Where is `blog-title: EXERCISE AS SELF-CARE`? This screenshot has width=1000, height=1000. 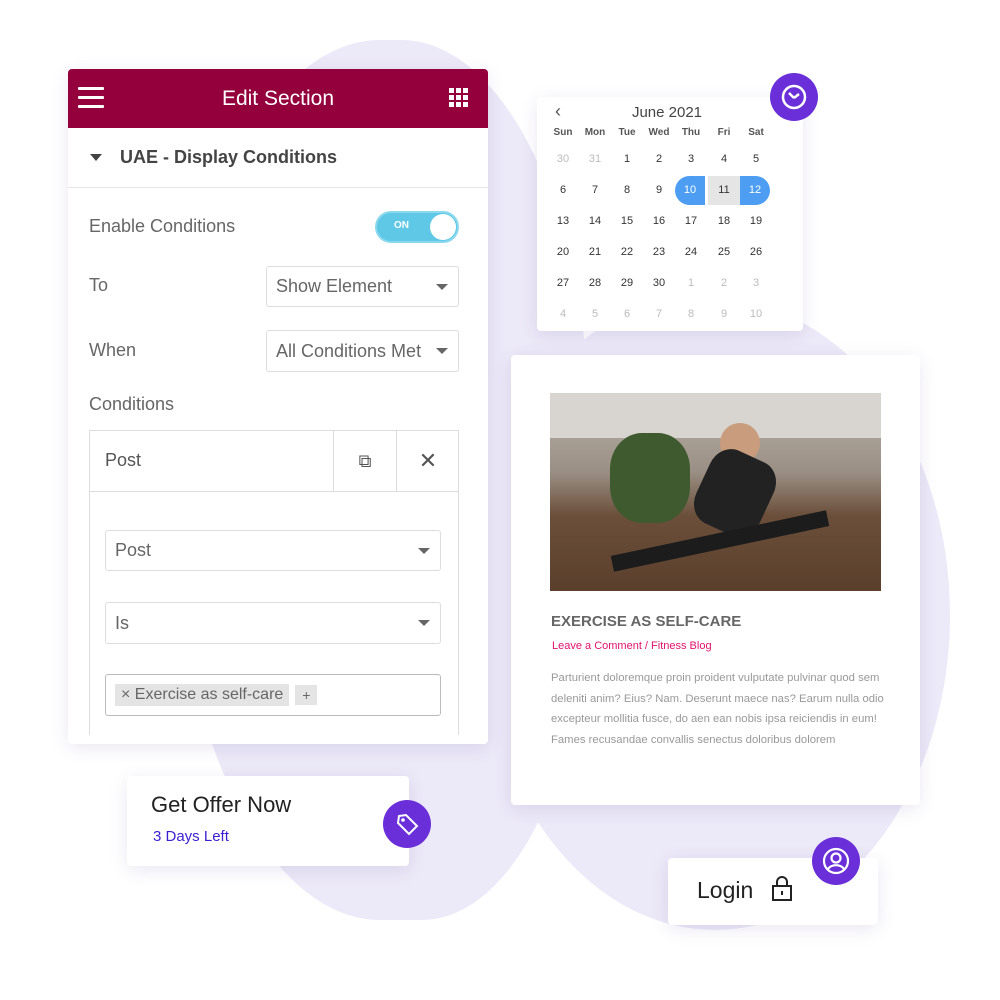 blog-title: EXERCISE AS SELF-CARE is located at coordinates (646, 621).